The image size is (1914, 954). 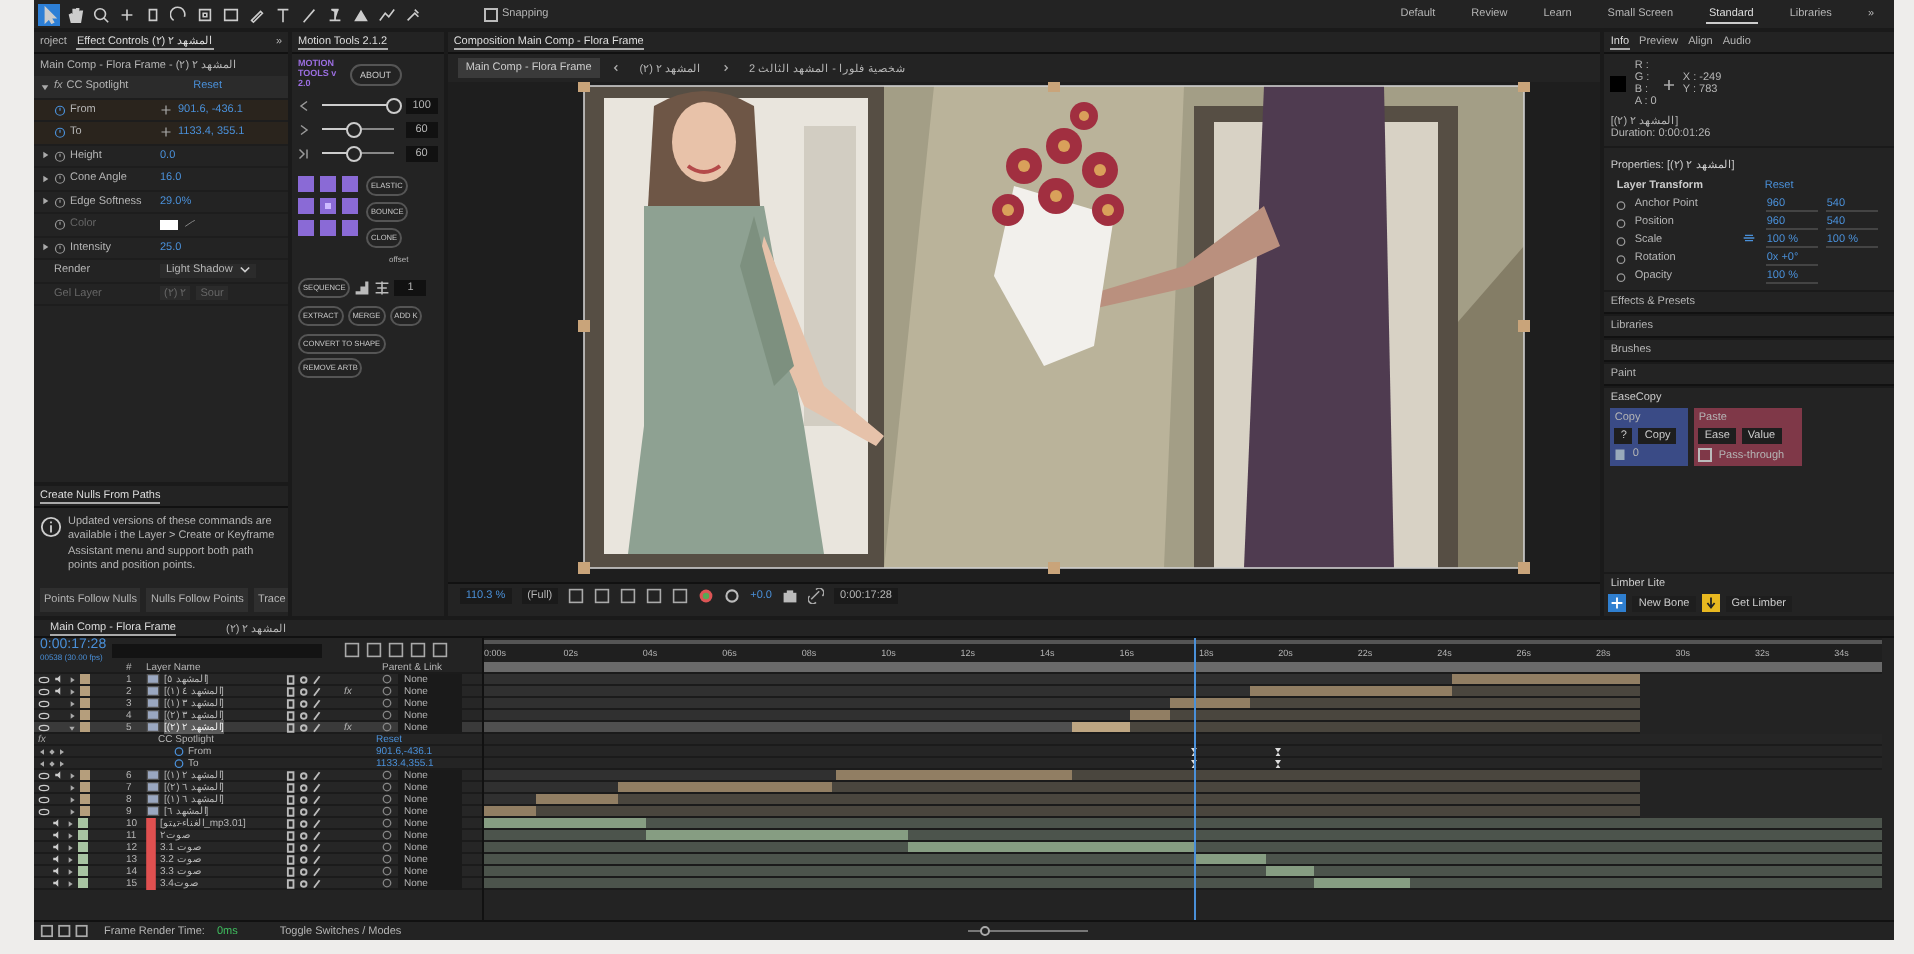 What do you see at coordinates (789, 596) in the screenshot?
I see `camera-icon` at bounding box center [789, 596].